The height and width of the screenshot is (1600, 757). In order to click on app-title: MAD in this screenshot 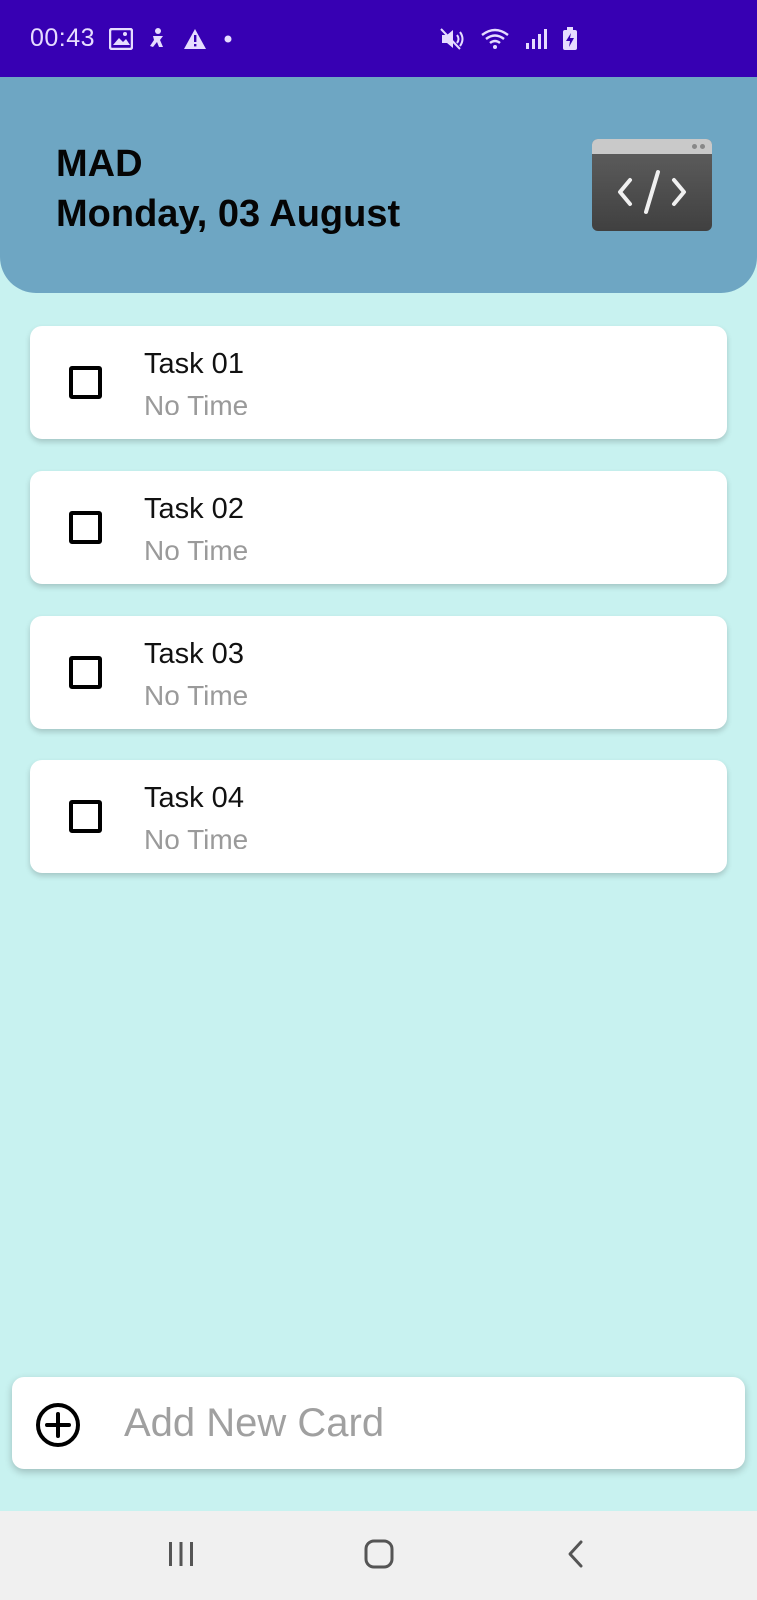, I will do `click(99, 164)`.